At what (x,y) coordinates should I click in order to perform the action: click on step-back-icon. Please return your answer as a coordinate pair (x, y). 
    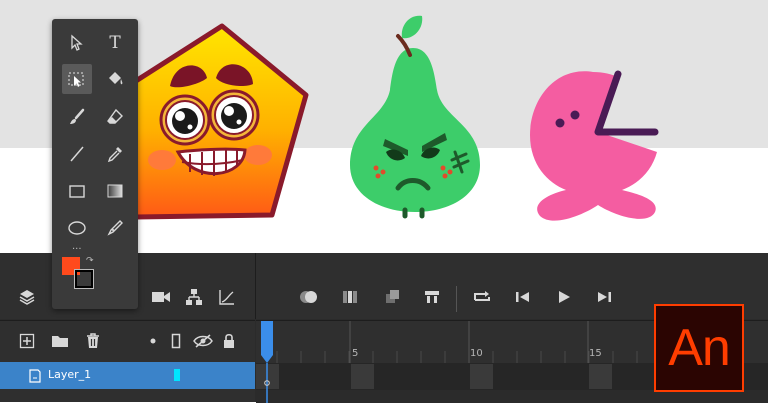
    Looking at the image, I should click on (523, 297).